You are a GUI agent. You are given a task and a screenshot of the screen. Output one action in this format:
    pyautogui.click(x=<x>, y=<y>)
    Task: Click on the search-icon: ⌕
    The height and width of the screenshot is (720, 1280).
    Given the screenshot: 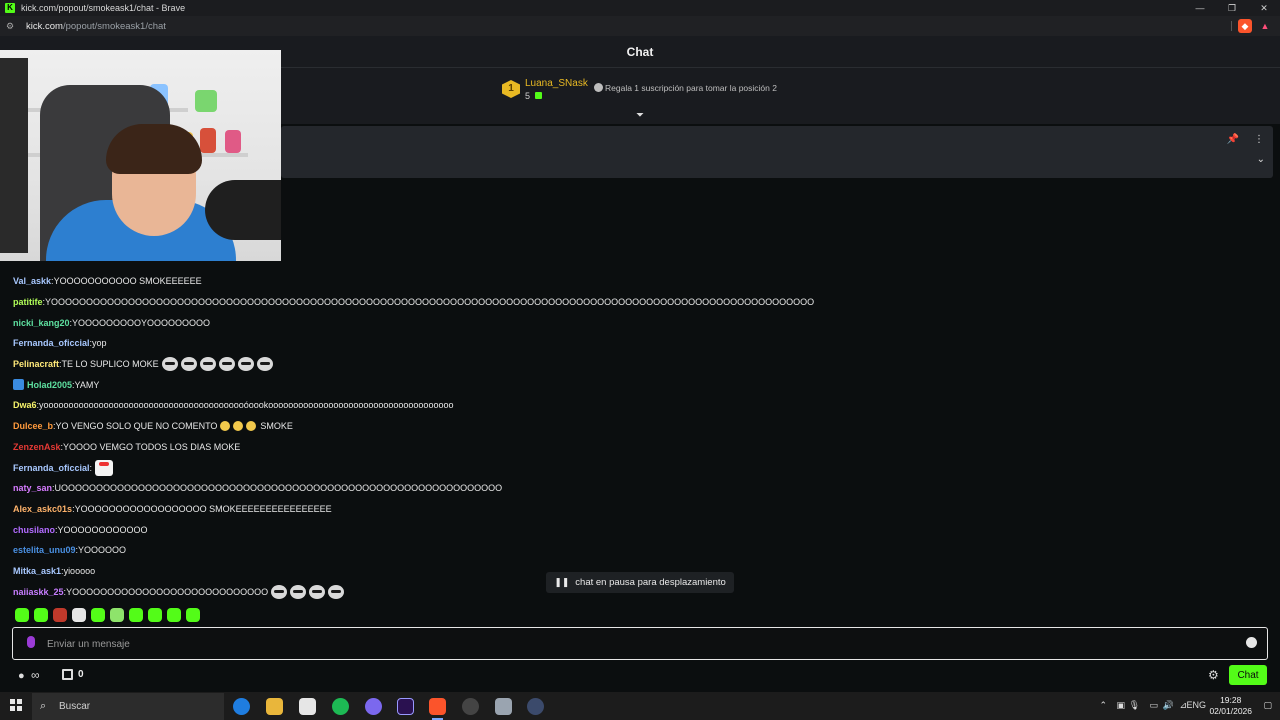 What is the action you would take?
    pyautogui.click(x=43, y=706)
    